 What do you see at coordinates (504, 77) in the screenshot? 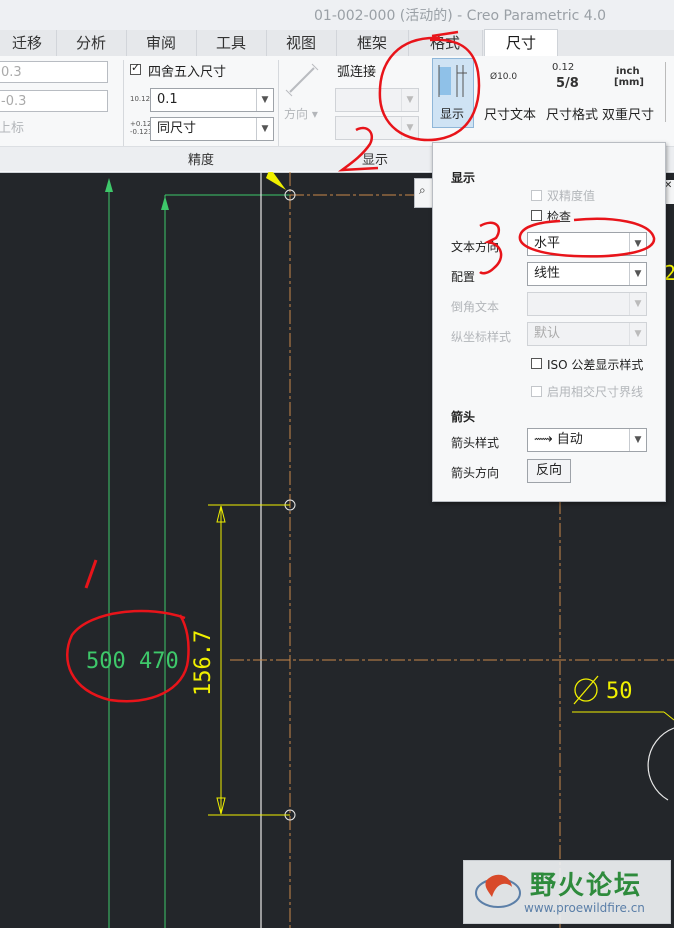
I see `dim-text-icon: Ø10.0` at bounding box center [504, 77].